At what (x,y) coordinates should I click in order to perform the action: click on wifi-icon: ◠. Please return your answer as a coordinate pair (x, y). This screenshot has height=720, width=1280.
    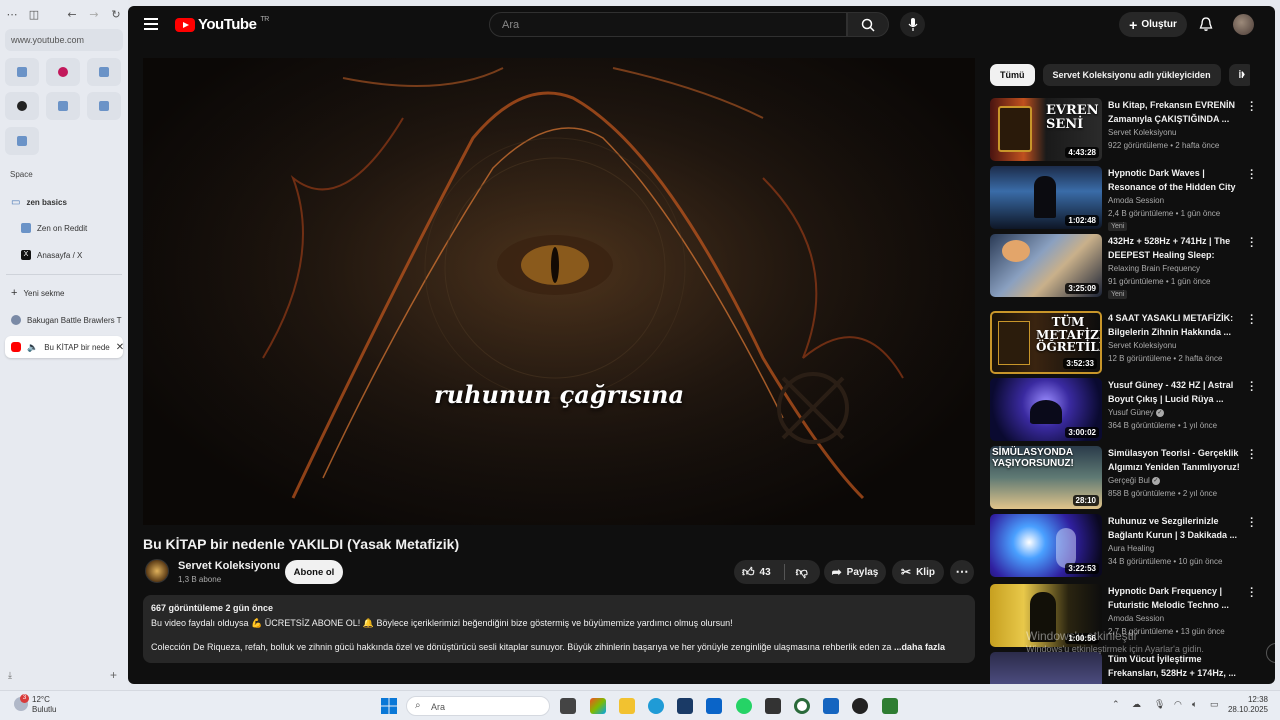
    Looking at the image, I should click on (1178, 704).